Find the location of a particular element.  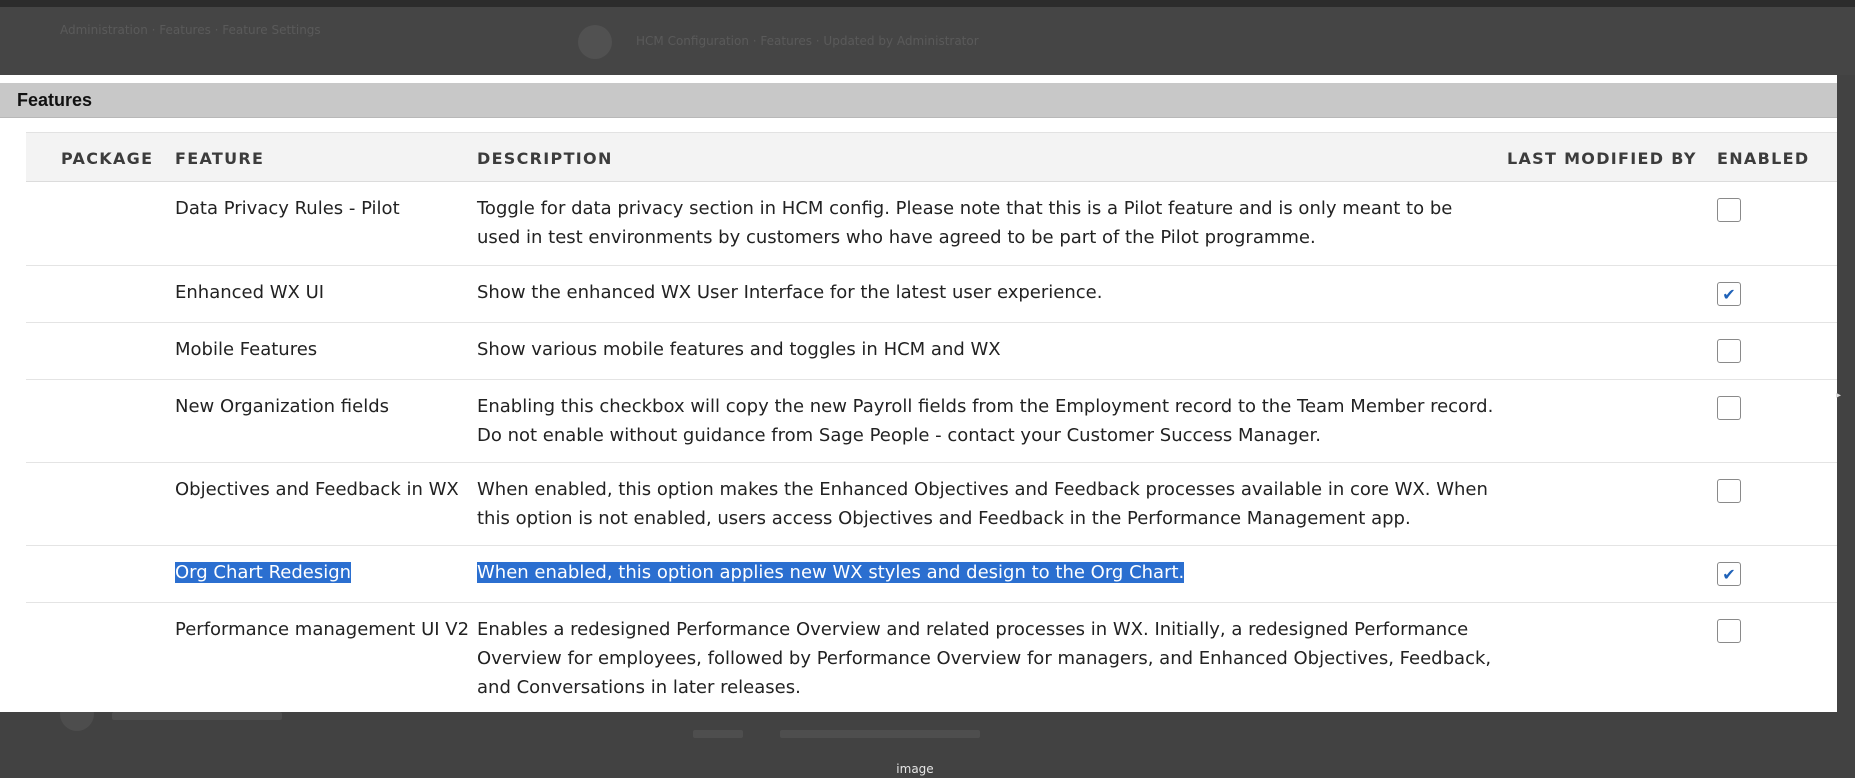

chevron-right-icon: ▸ is located at coordinates (1839, 395).